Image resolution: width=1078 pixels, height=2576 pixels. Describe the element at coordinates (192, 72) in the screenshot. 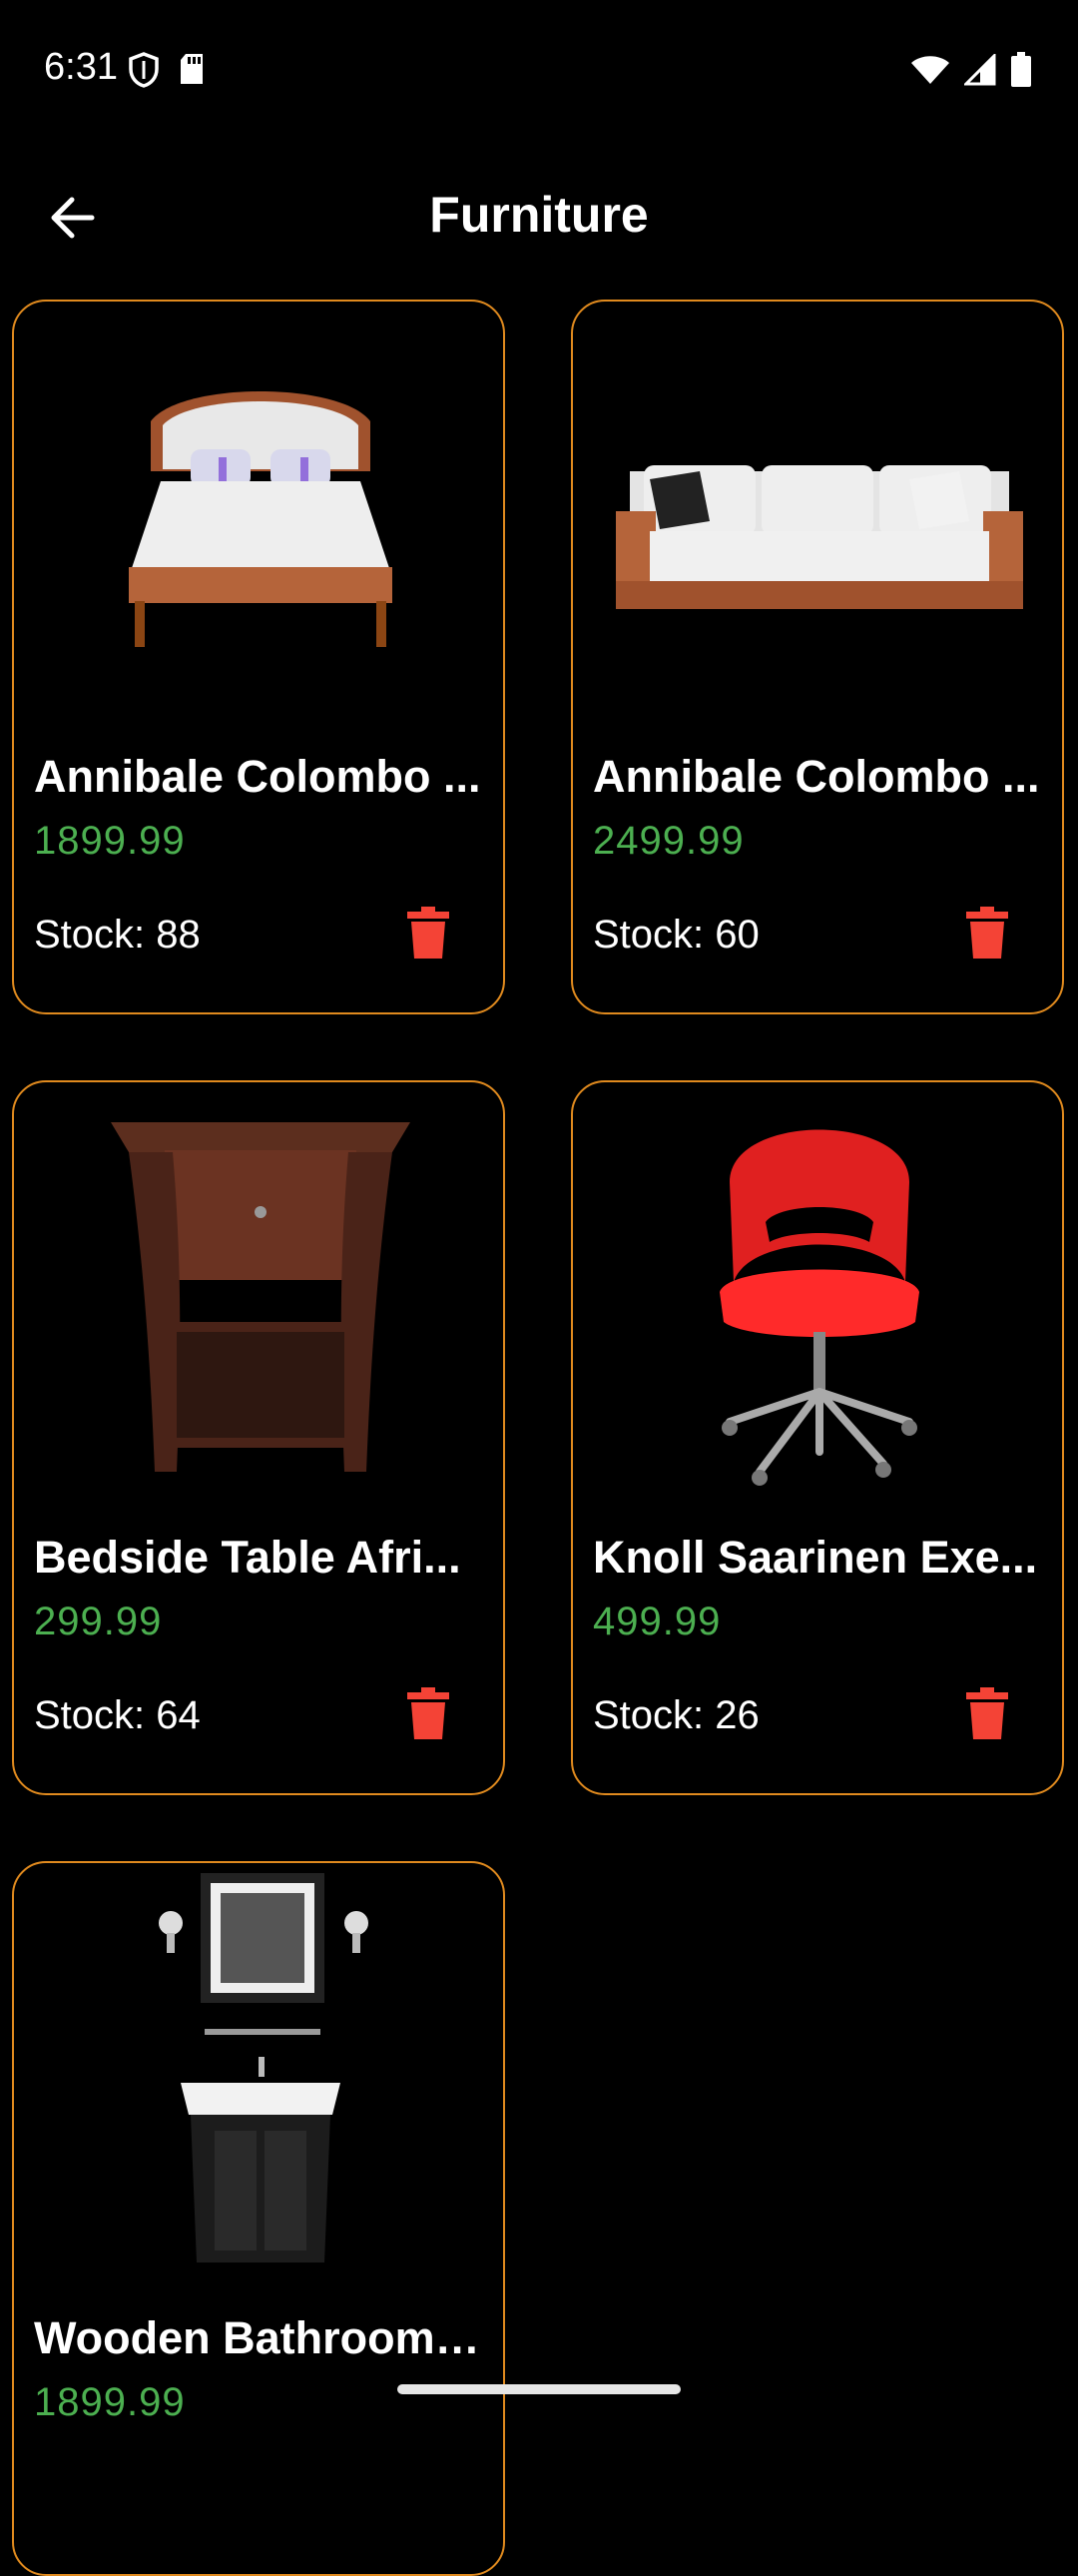

I see `sd-card-icon` at that location.